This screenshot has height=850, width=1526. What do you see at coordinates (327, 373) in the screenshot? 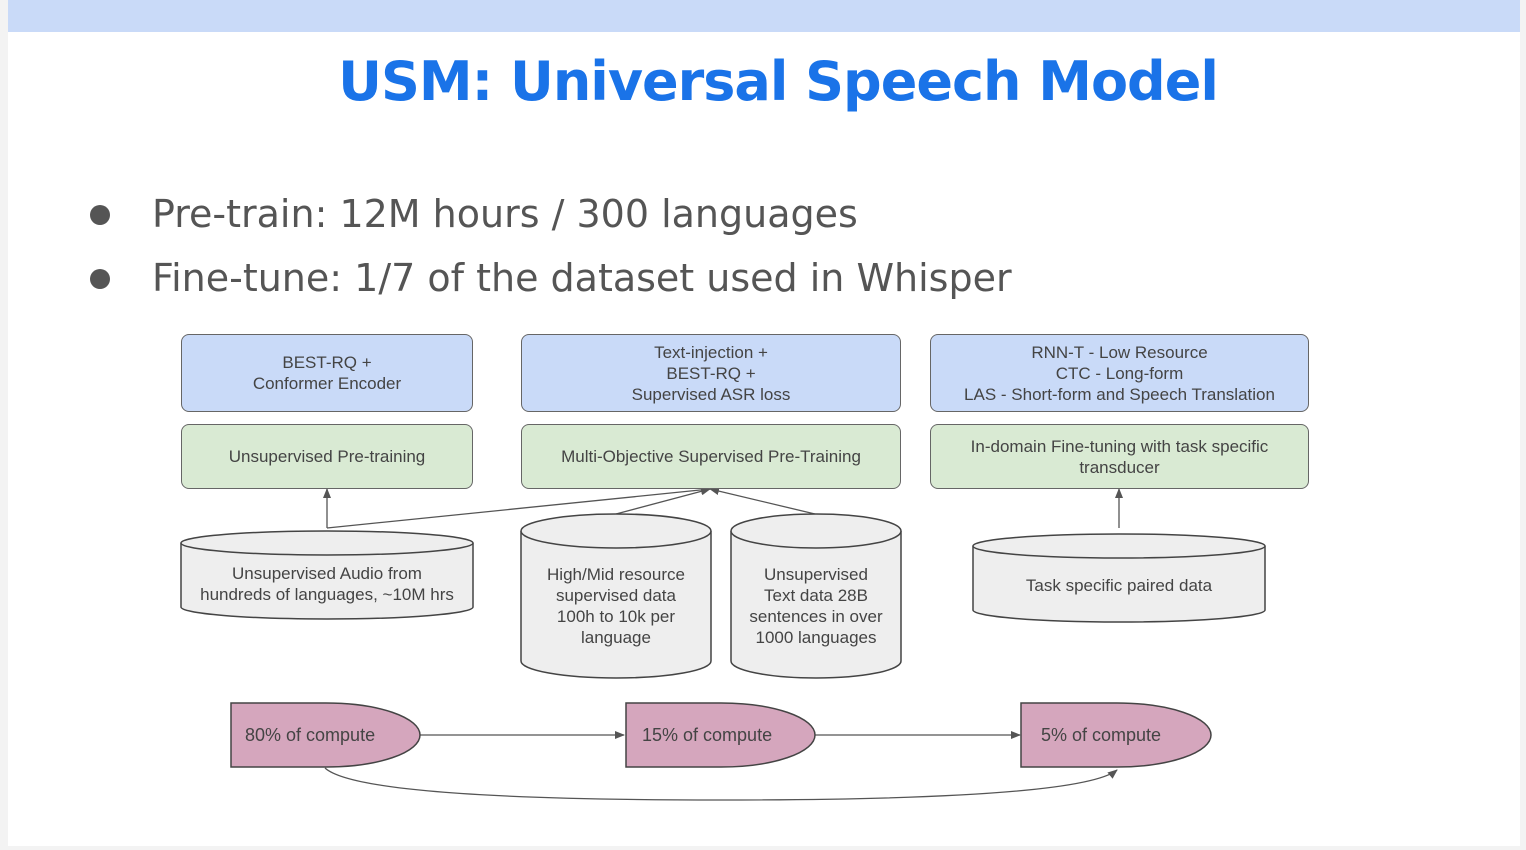
I see `method-box-bestrq: BEST-RQ + Conformer Encoder` at bounding box center [327, 373].